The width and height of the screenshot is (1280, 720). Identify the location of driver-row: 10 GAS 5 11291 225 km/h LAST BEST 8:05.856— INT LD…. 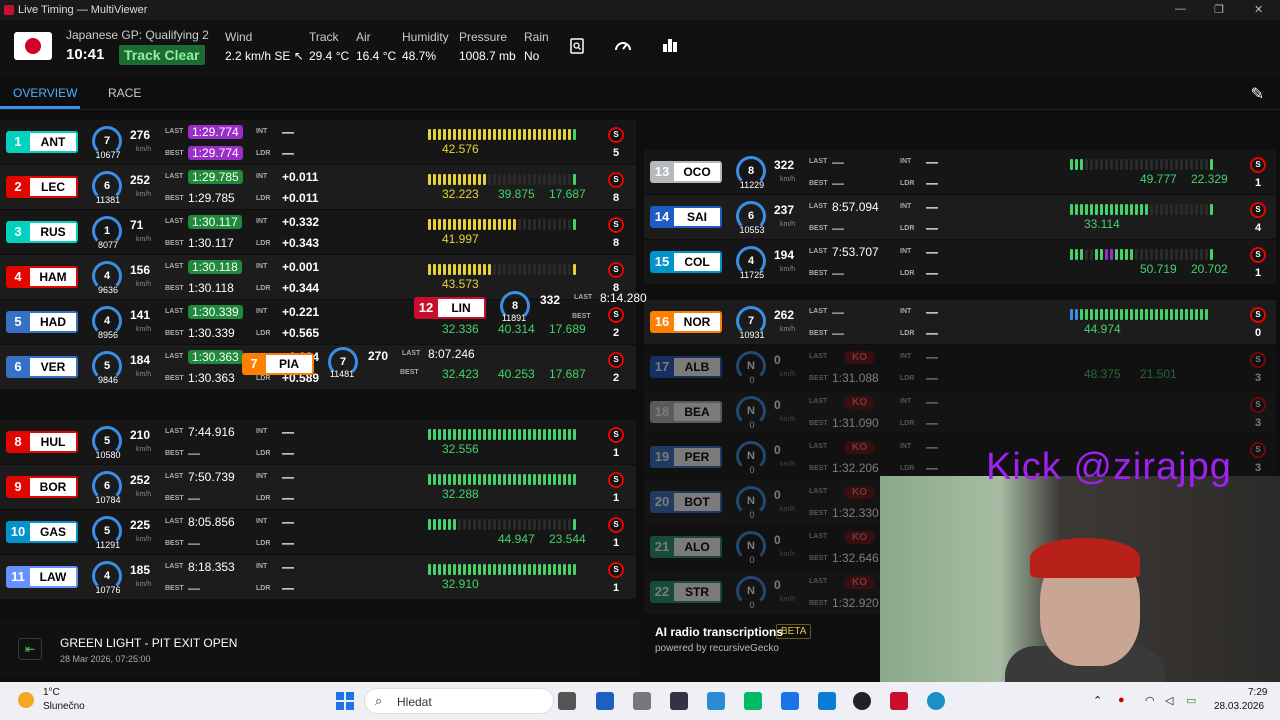
(318, 532).